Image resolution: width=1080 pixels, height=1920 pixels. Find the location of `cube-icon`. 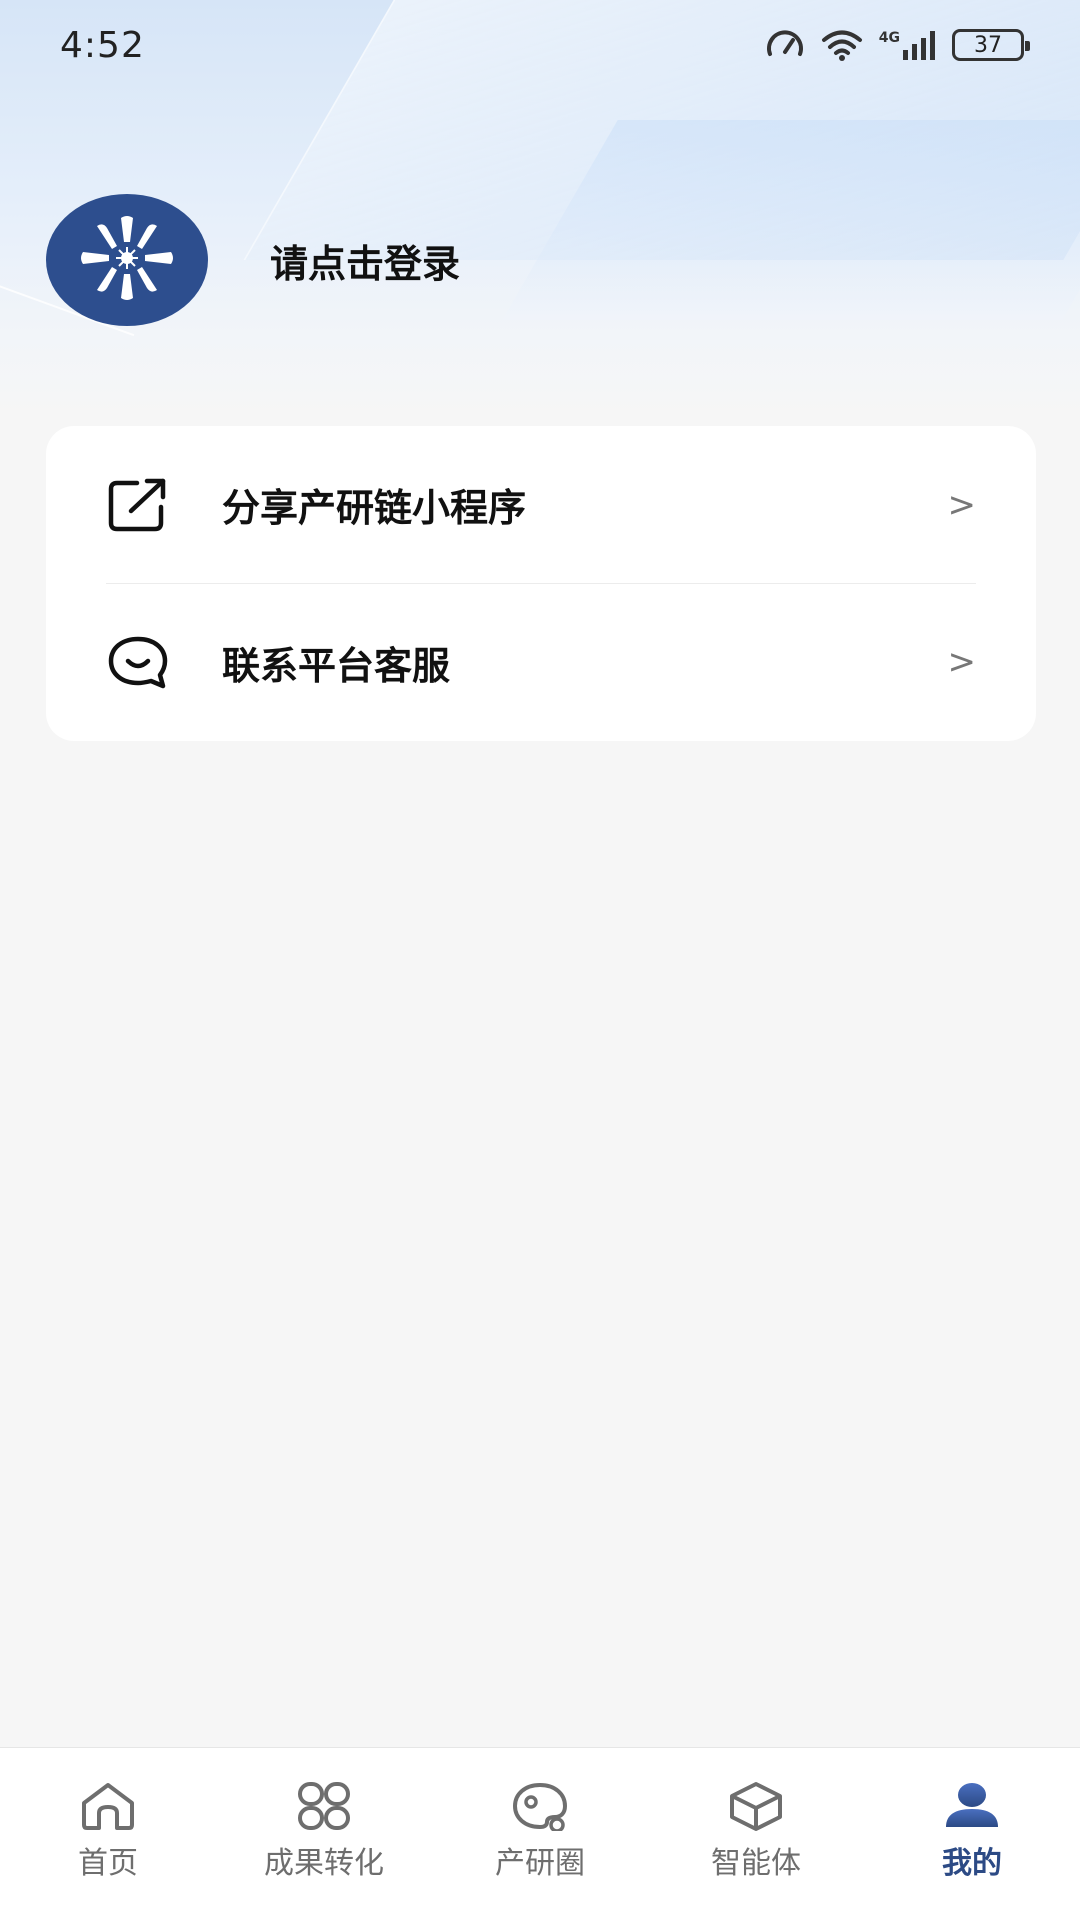

cube-icon is located at coordinates (756, 1806).